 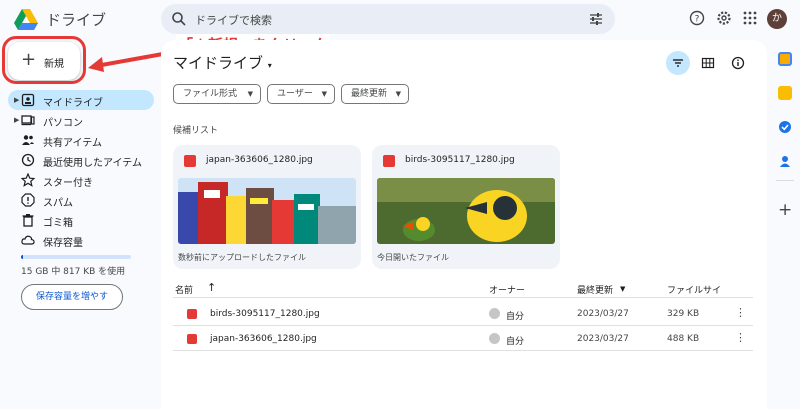 I want to click on sidebar-item-recent: 最近使用したアイテム, so click(x=81, y=160).